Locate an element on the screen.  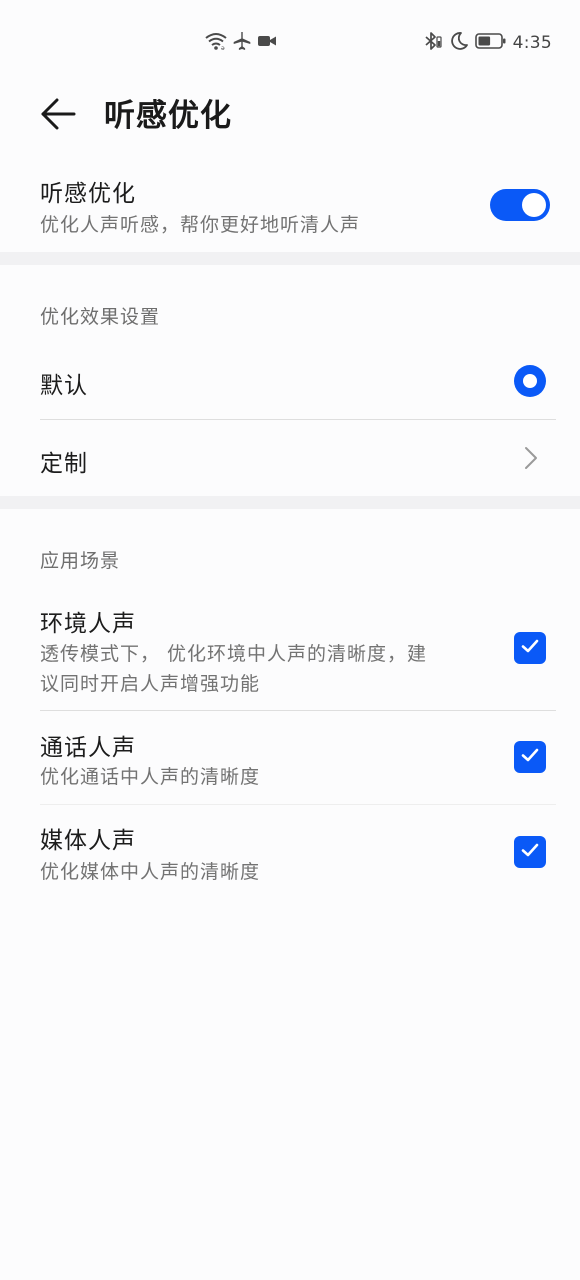
status-center-icons: ə is located at coordinates (241, 43).